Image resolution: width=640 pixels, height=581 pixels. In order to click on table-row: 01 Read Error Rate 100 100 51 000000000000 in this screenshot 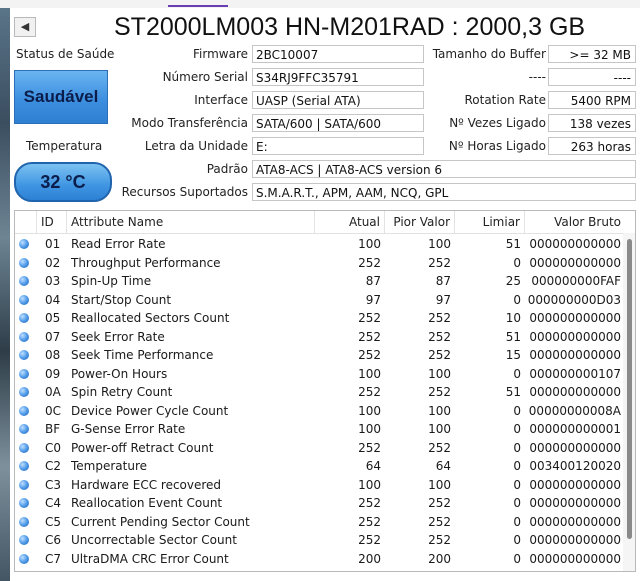, I will do `click(318, 244)`.